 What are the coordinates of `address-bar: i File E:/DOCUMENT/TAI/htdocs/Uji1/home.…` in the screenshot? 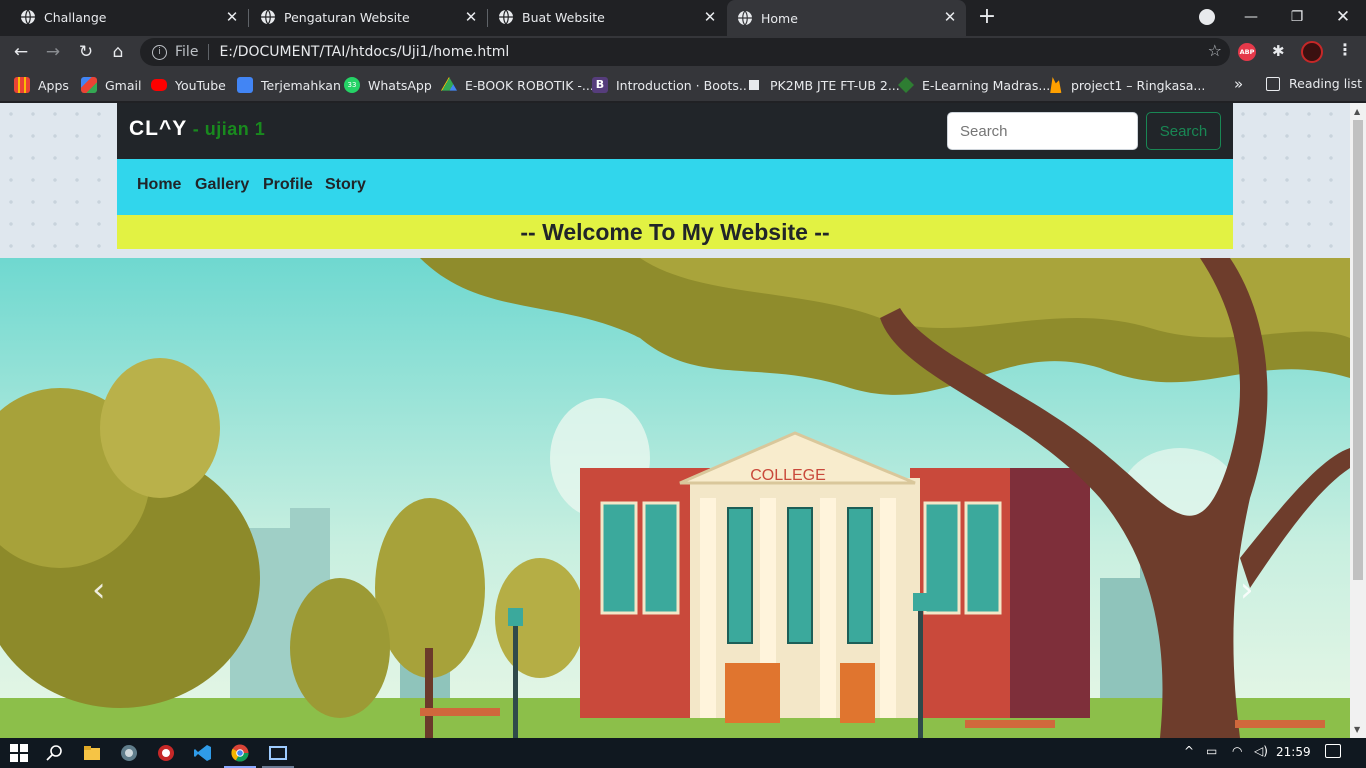 It's located at (685, 52).